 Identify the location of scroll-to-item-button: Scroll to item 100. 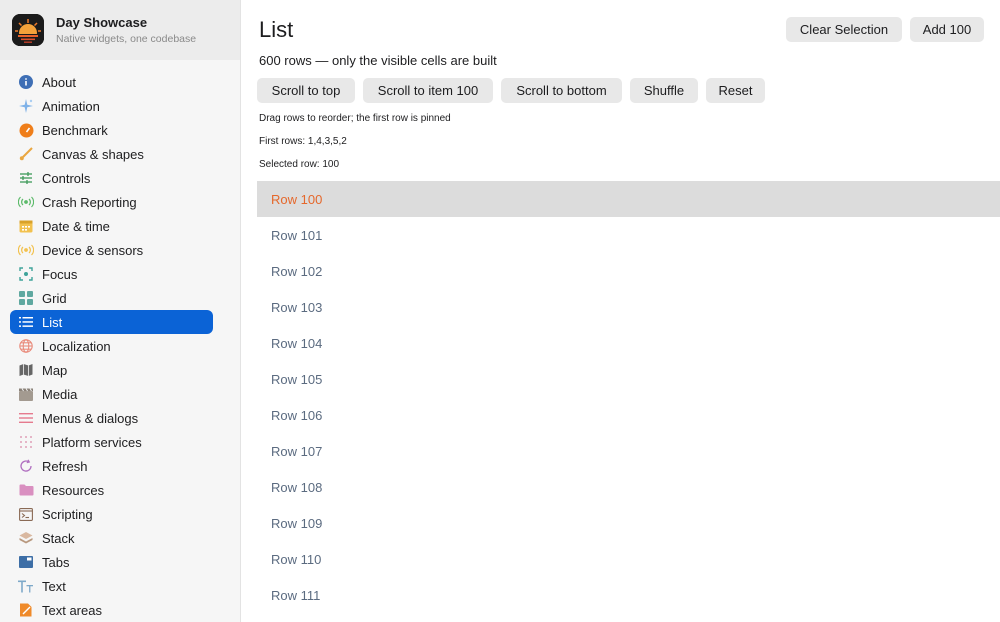
(428, 90).